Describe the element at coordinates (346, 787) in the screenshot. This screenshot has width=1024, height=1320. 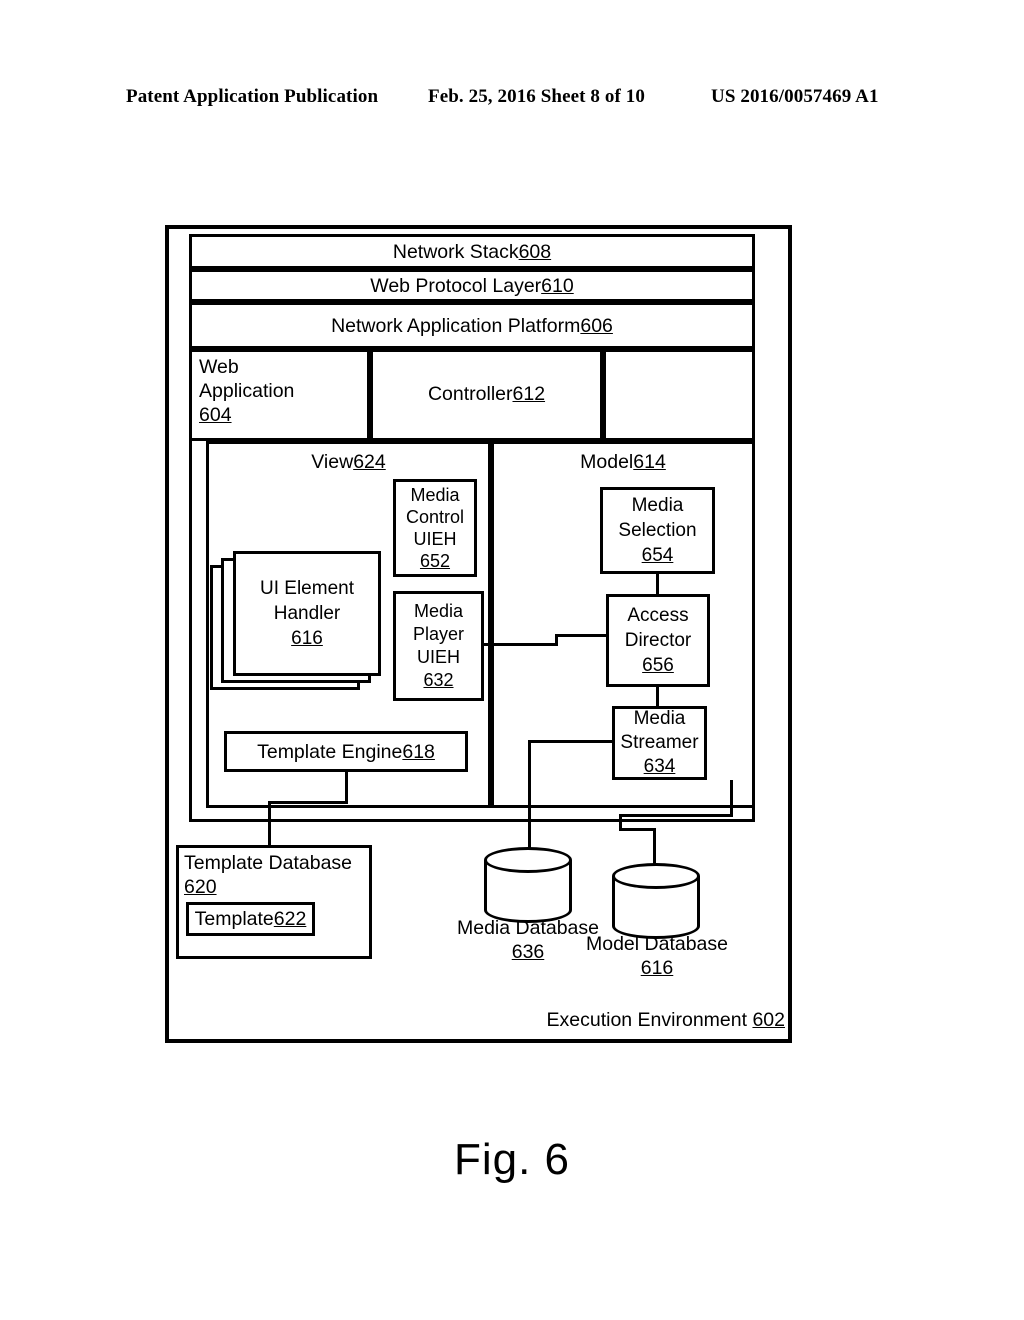
I see `connector-template-engine-v1` at that location.